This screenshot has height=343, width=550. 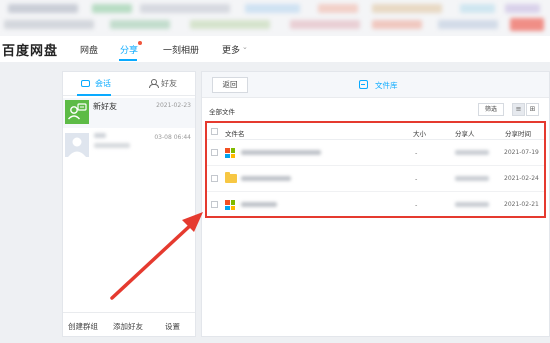 What do you see at coordinates (156, 256) in the screenshot?
I see `annotation-arrow-icon` at bounding box center [156, 256].